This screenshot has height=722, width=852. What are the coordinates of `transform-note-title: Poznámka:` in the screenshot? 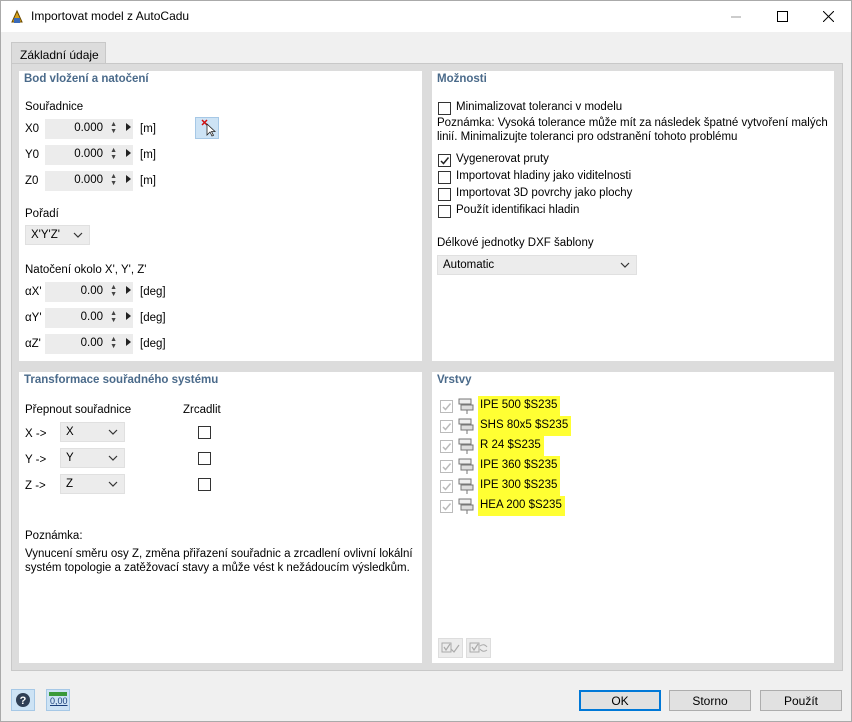 It's located at (54, 536).